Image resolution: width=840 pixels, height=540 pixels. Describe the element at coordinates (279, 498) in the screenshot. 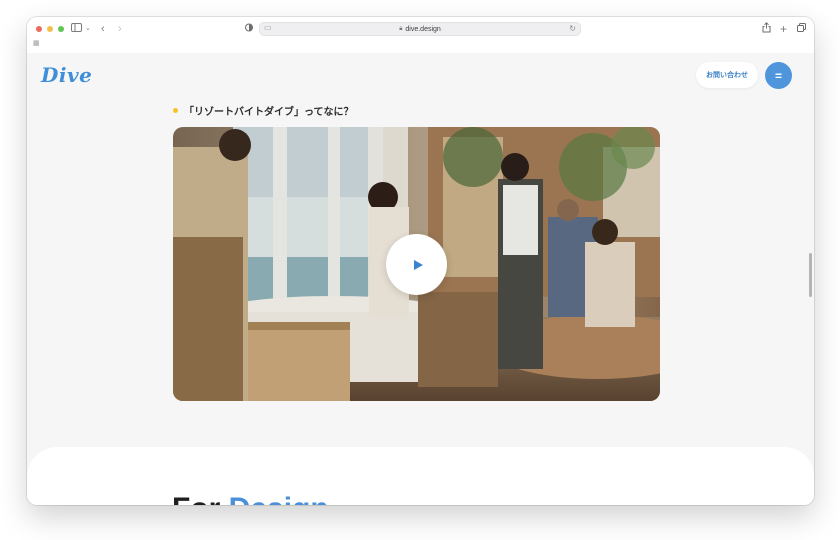

I see `for-design-title-part2: Design` at that location.